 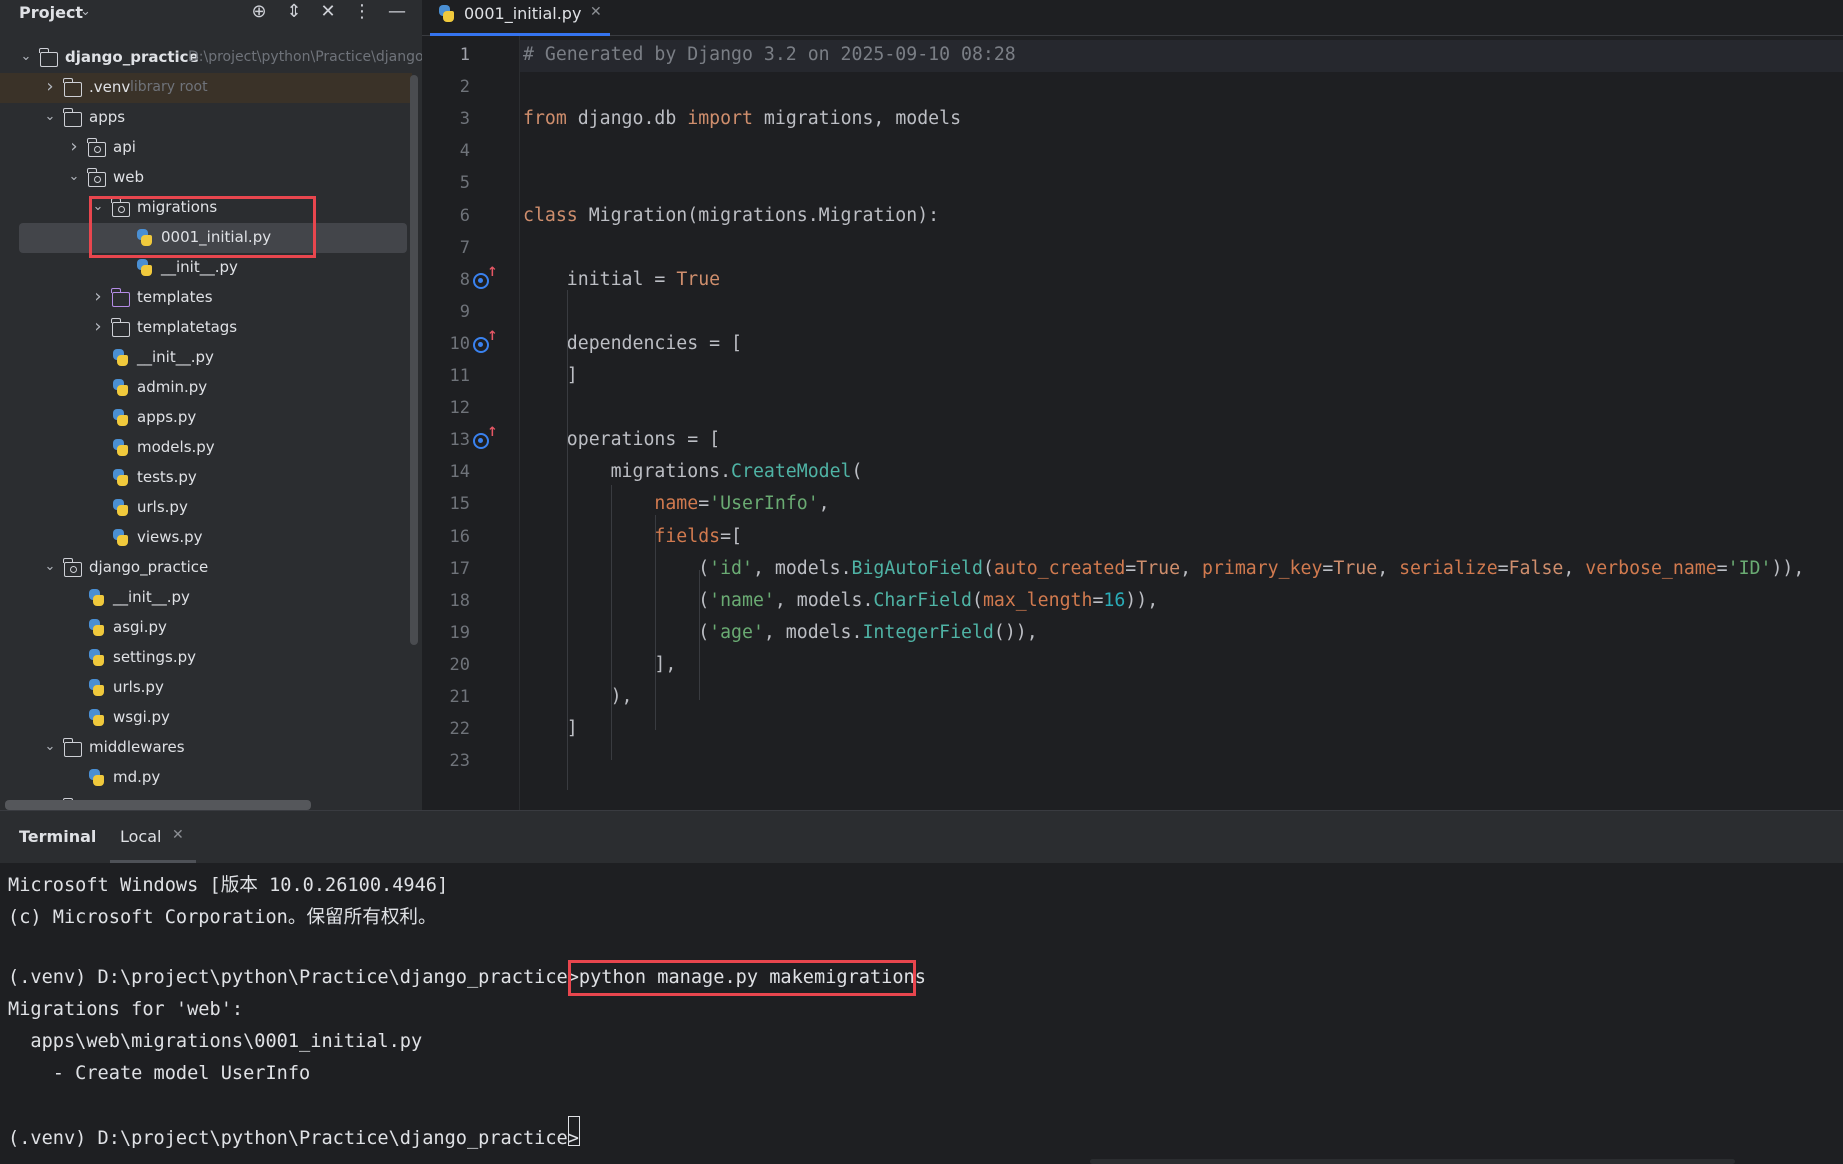 What do you see at coordinates (1132, 473) in the screenshot?
I see `code-line: 14 migrations.CreateModel(` at bounding box center [1132, 473].